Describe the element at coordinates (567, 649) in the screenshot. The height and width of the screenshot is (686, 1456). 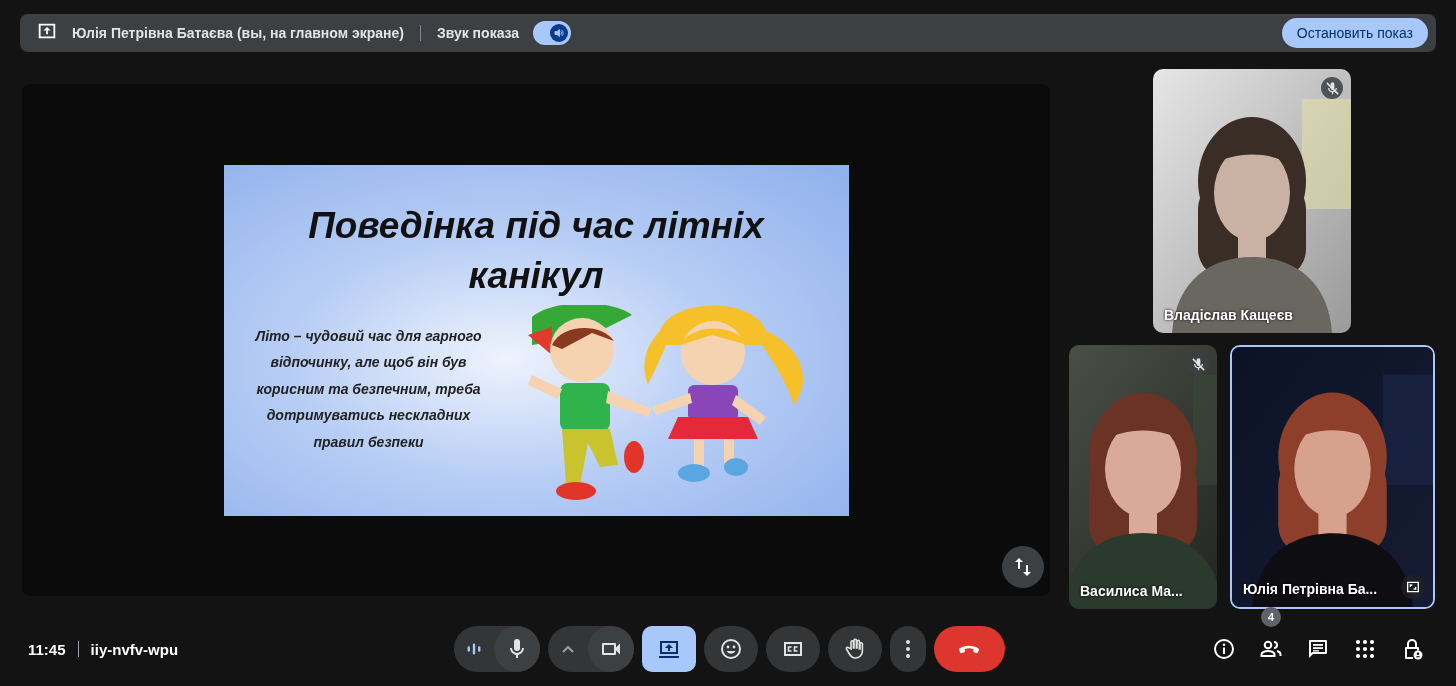
I see `caret-icon` at that location.